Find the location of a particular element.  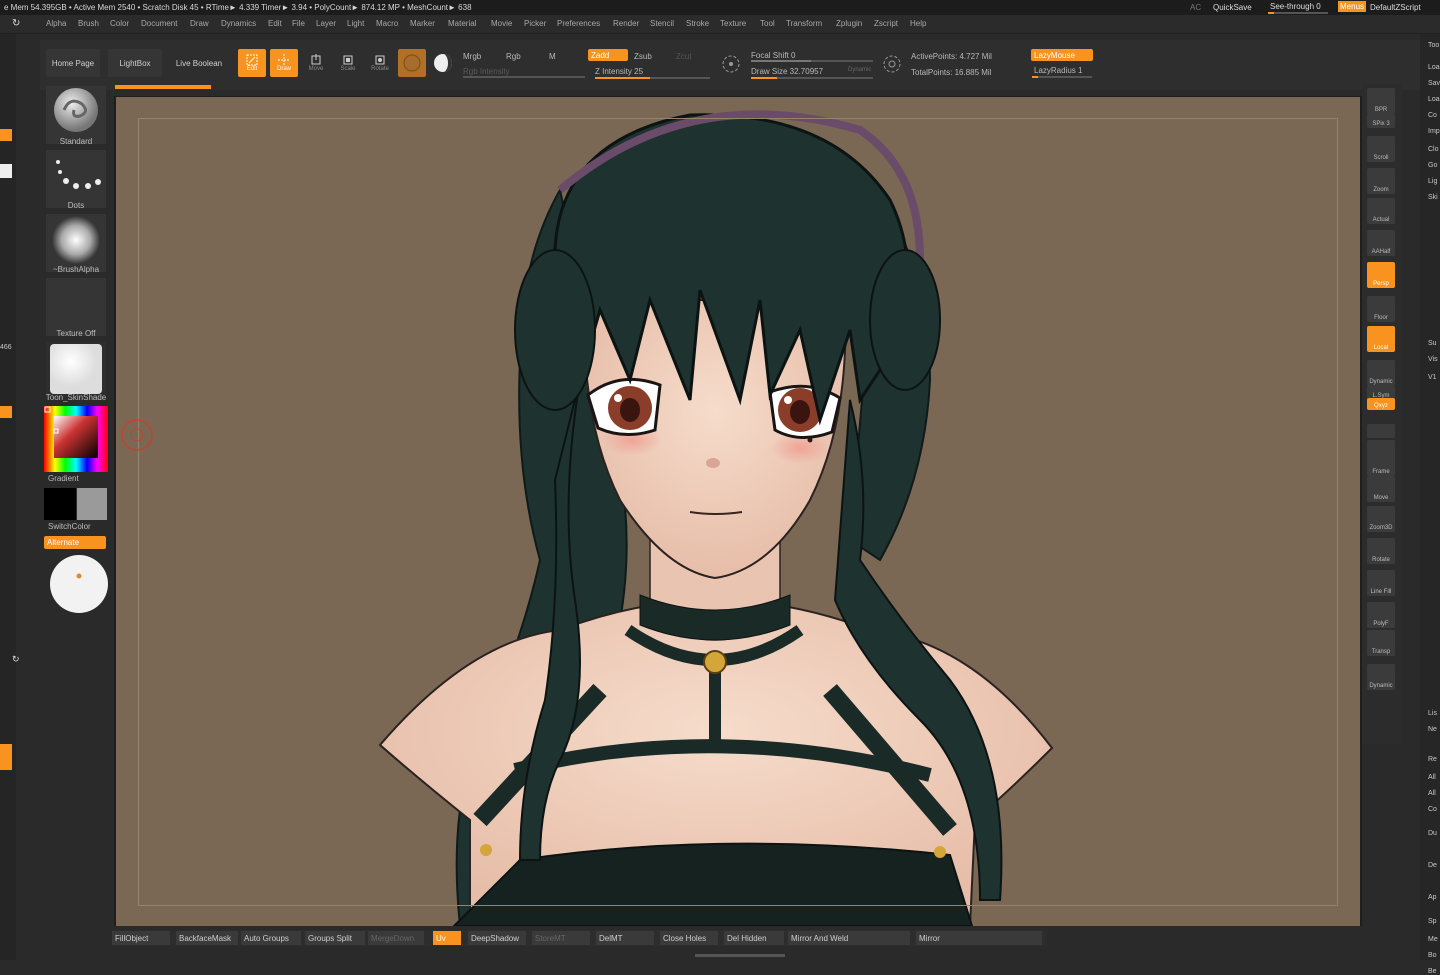

shelf-dynamic-button: Dynamic is located at coordinates (1381, 677).